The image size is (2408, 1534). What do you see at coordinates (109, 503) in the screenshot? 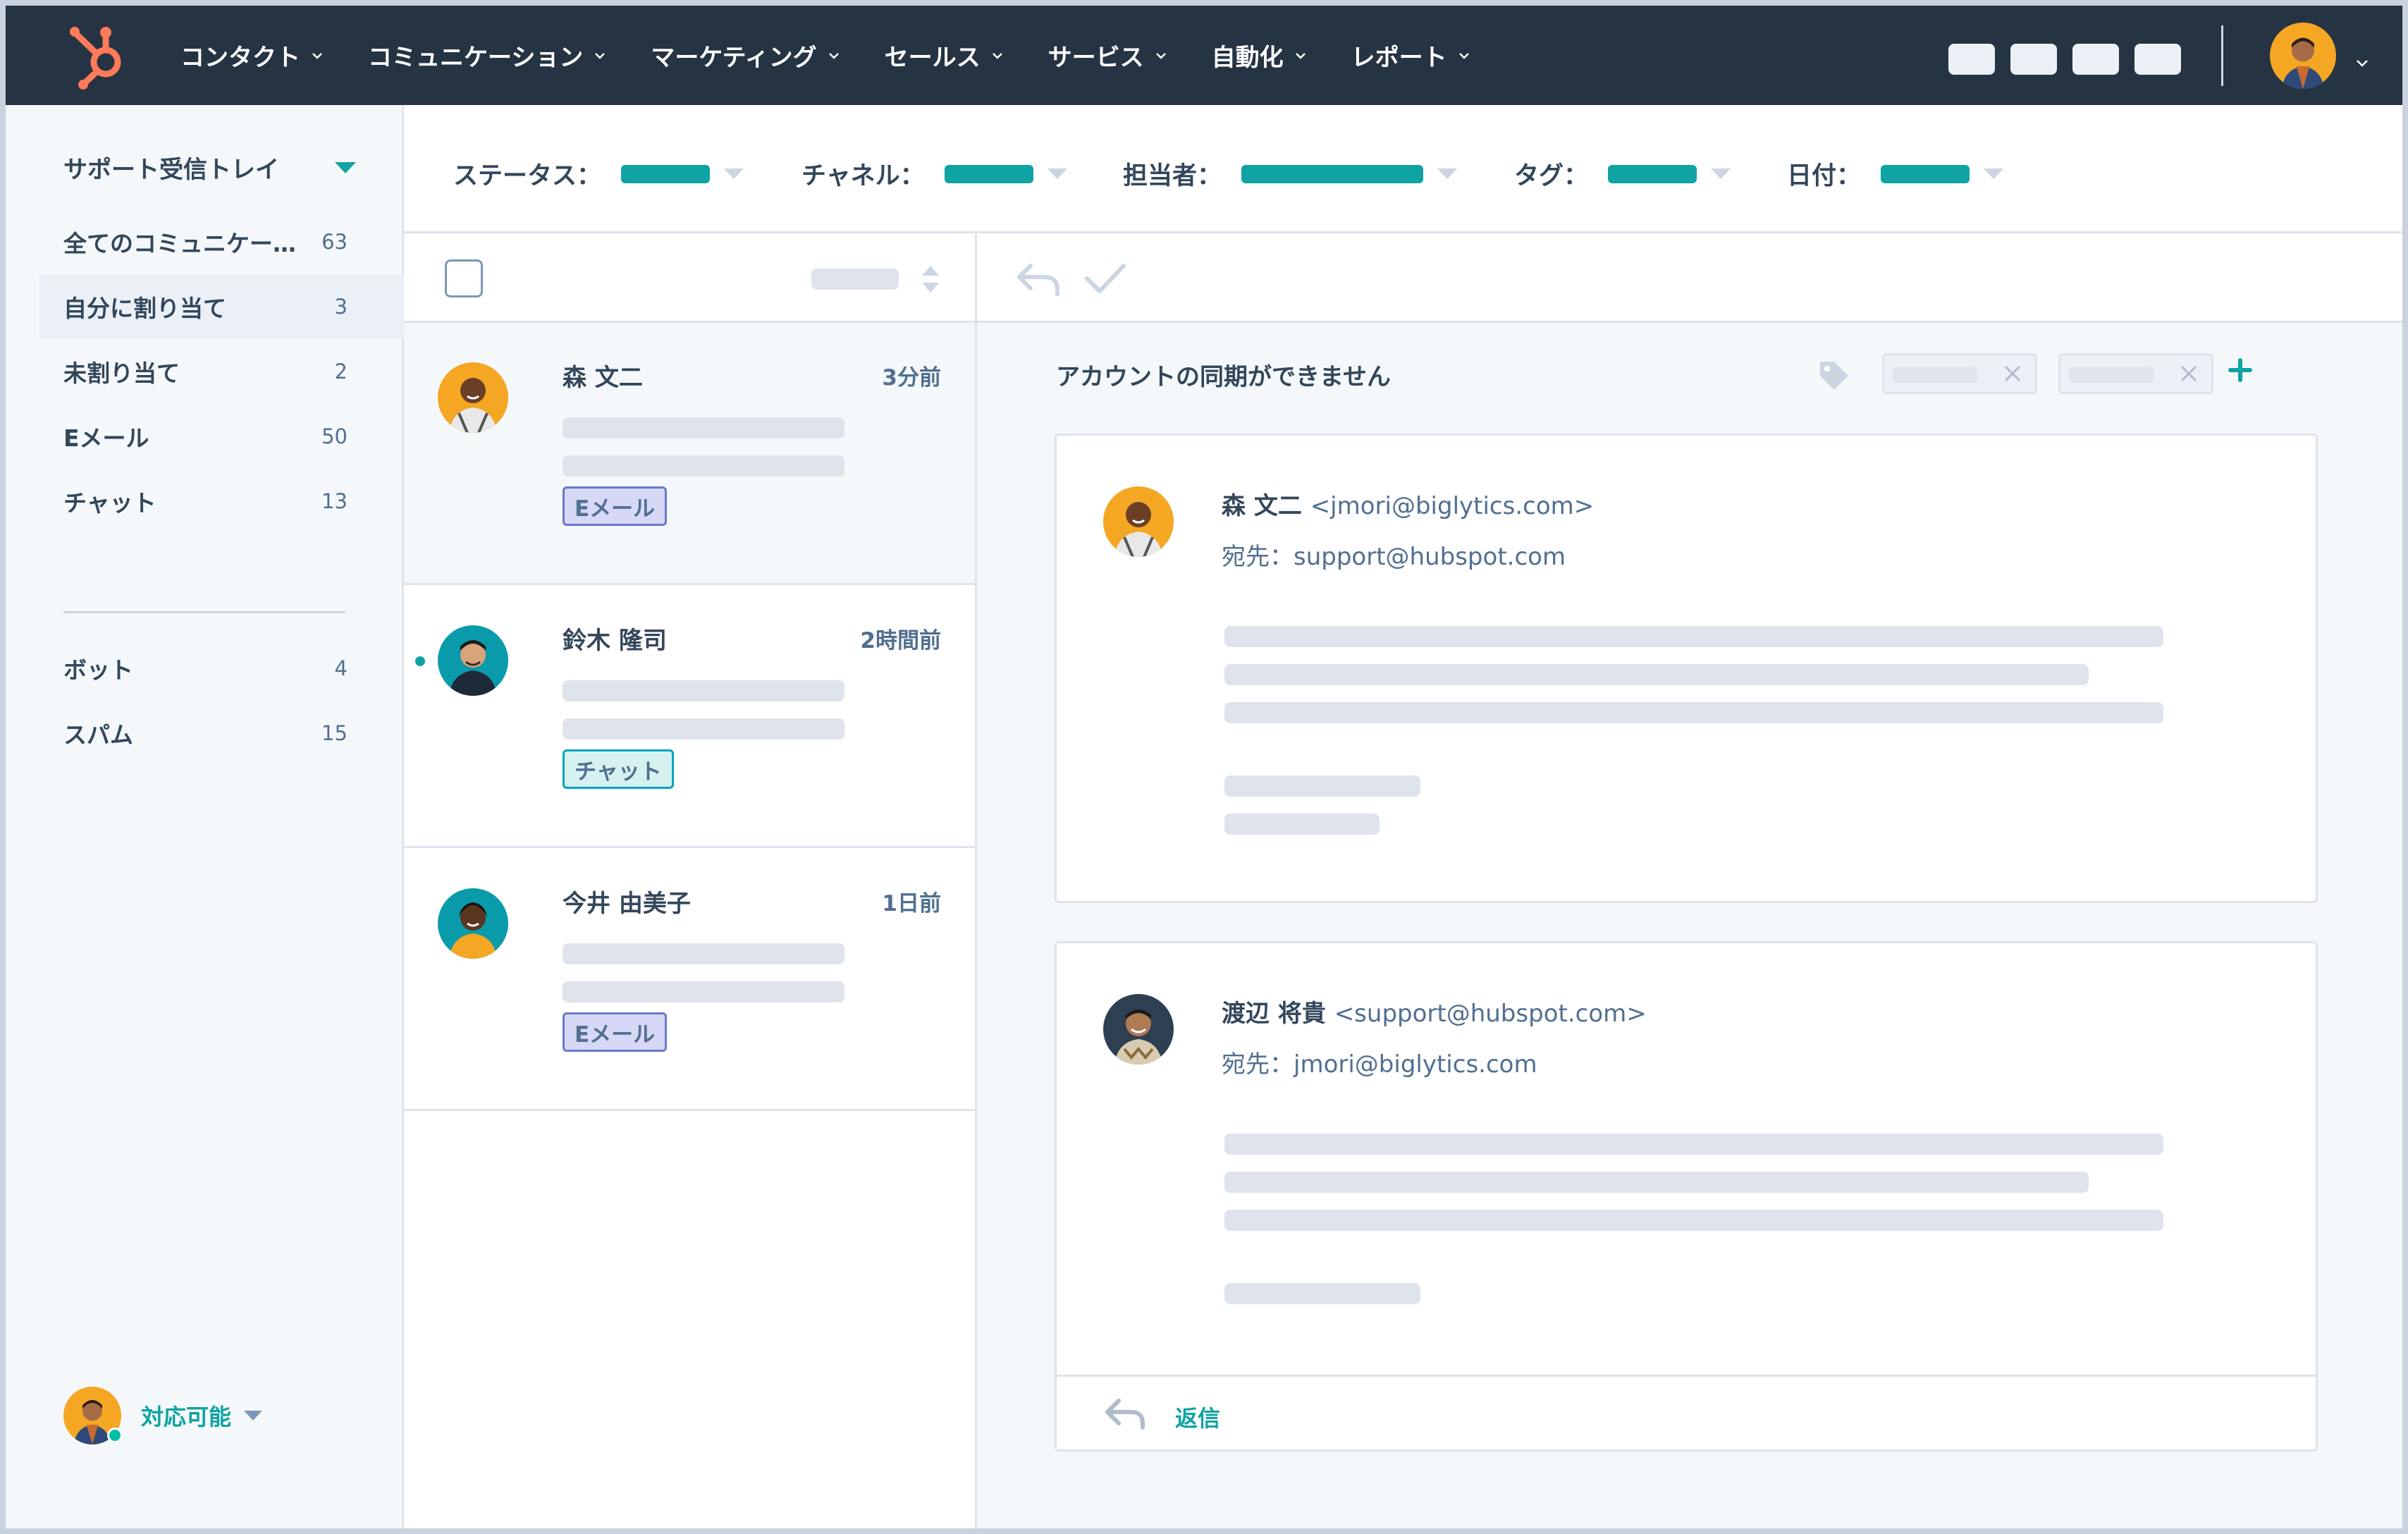
I see `folder-label: チャット` at bounding box center [109, 503].